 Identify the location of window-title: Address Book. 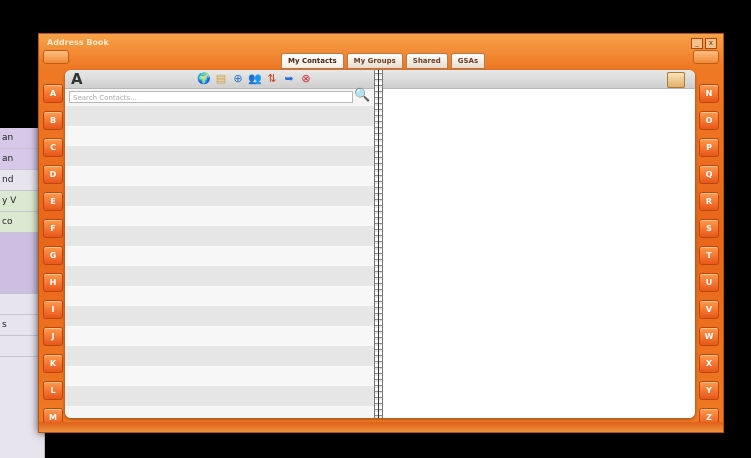
(78, 42).